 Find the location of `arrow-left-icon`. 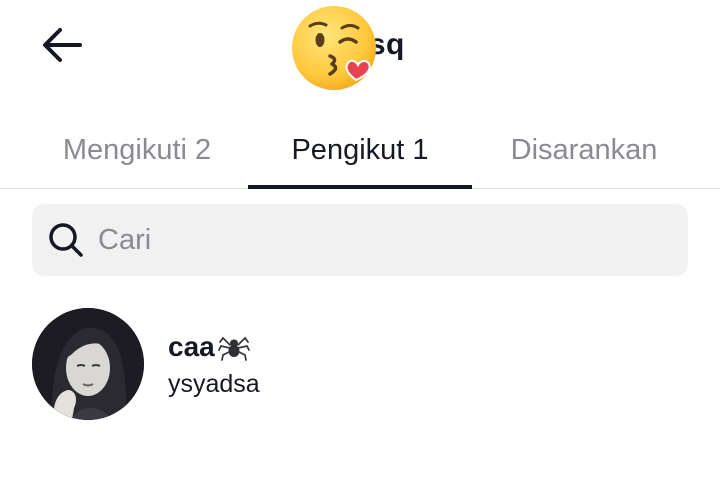

arrow-left-icon is located at coordinates (62, 47).